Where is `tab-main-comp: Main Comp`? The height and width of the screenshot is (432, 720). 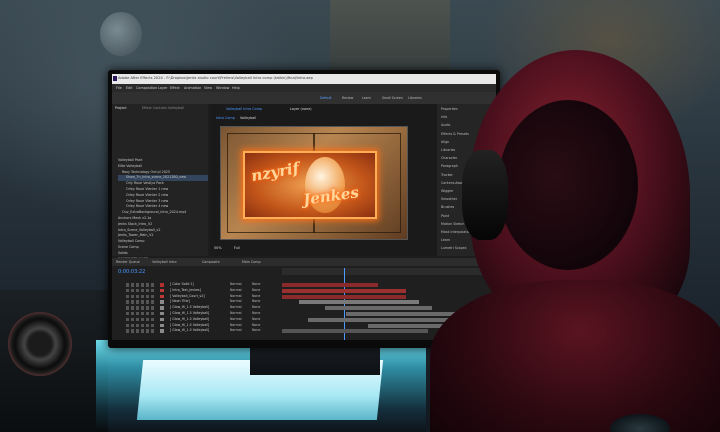
tab-main-comp: Main Comp is located at coordinates (251, 262).